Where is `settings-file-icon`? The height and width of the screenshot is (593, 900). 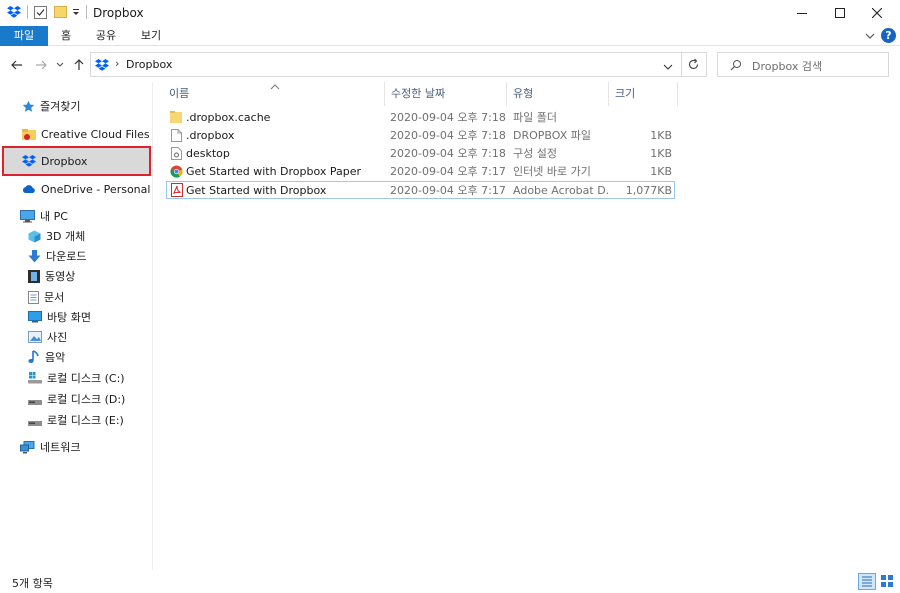 settings-file-icon is located at coordinates (176, 153).